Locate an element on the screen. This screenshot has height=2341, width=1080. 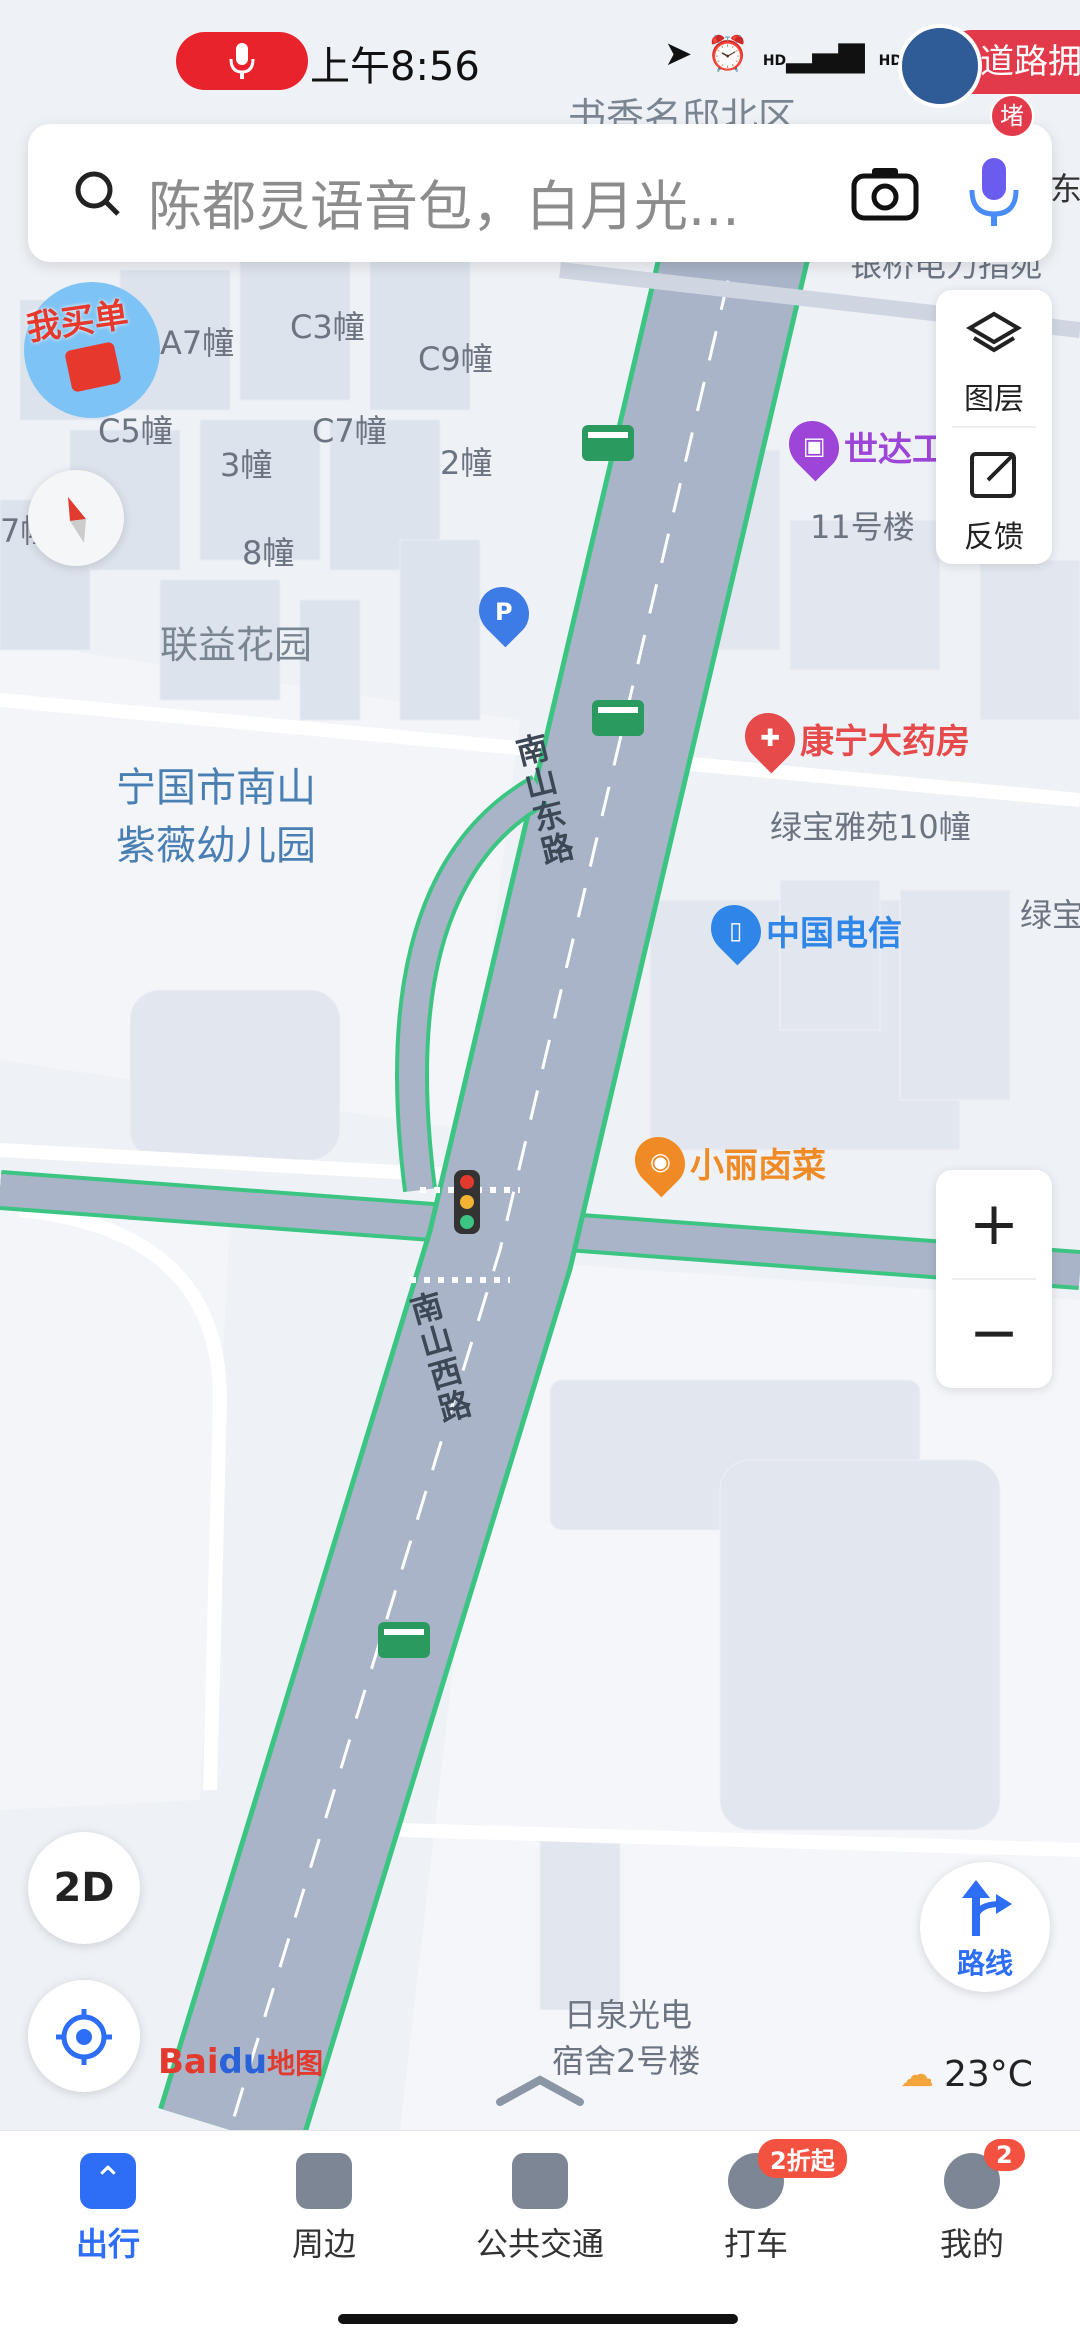
shopping-bag-icon is located at coordinates (324, 2181).